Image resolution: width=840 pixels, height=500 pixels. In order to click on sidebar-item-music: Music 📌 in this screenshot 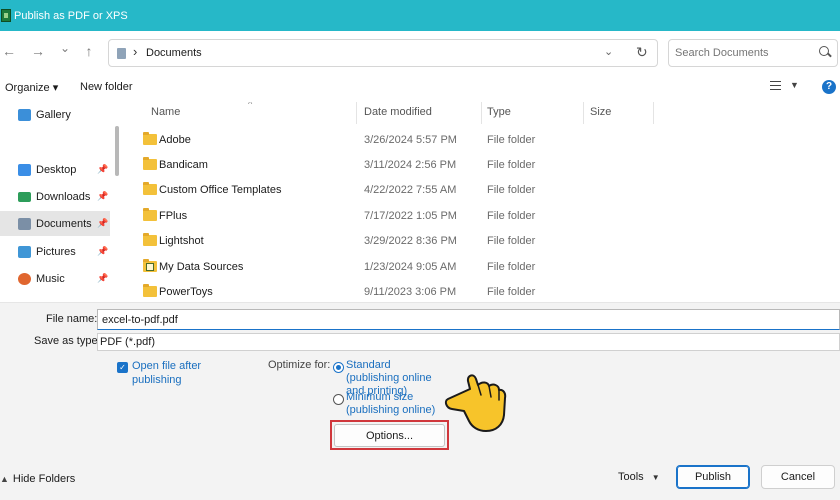, I will do `click(55, 278)`.